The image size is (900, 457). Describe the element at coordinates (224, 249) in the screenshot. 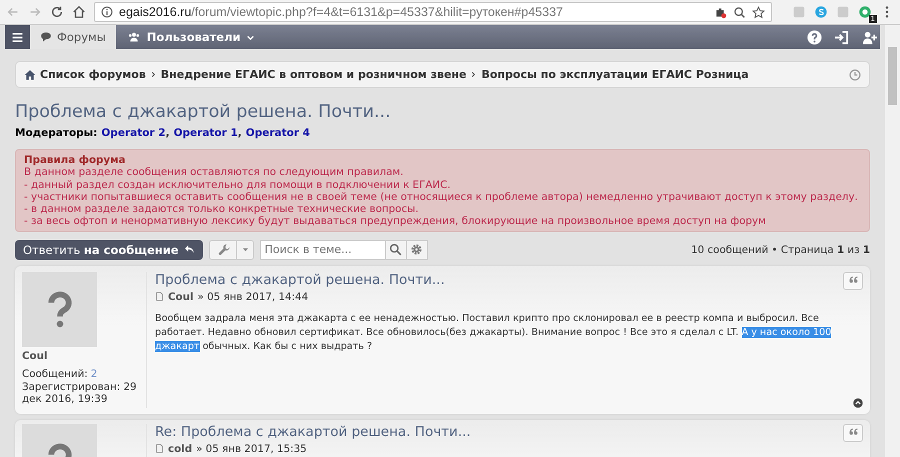

I see `wrench-icon` at that location.